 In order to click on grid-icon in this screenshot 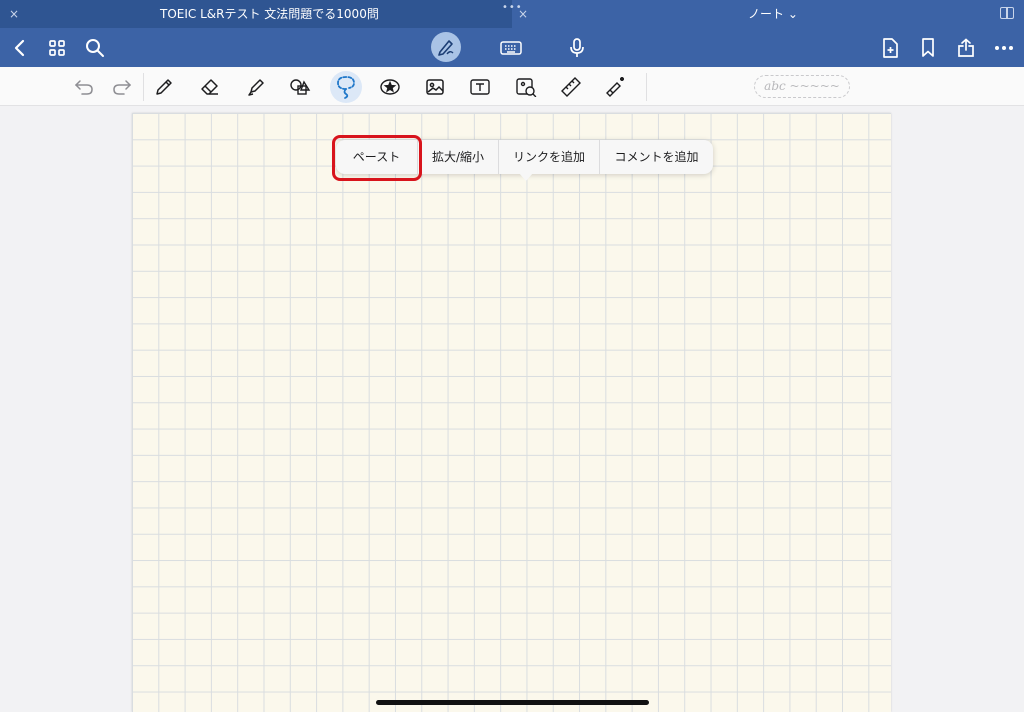, I will do `click(57, 48)`.